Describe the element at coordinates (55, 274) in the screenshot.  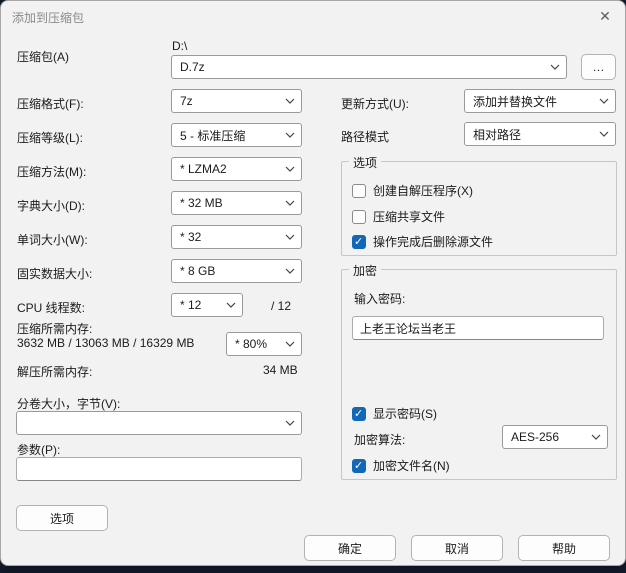
I see `solid-block-label: 固实数据大小:` at that location.